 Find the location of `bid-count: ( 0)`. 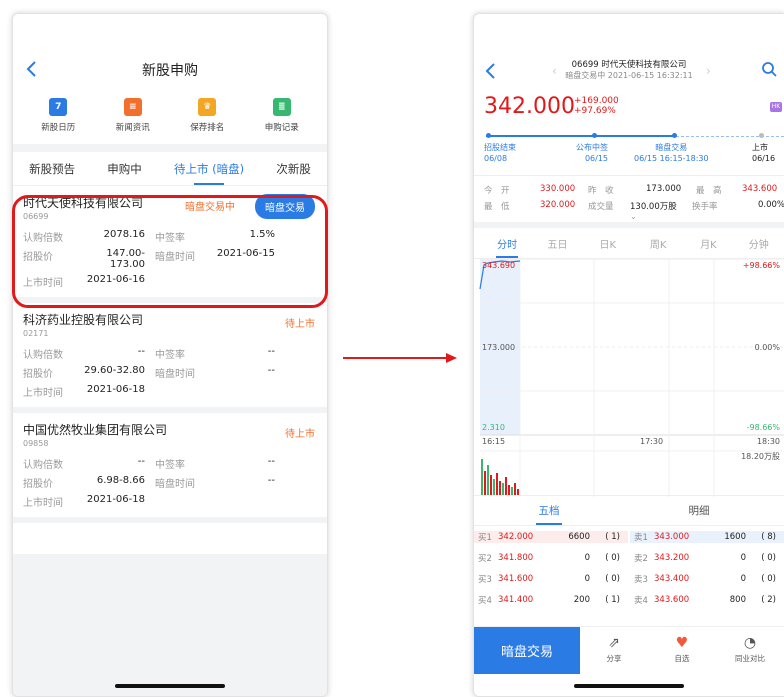

bid-count: ( 0) is located at coordinates (612, 578).